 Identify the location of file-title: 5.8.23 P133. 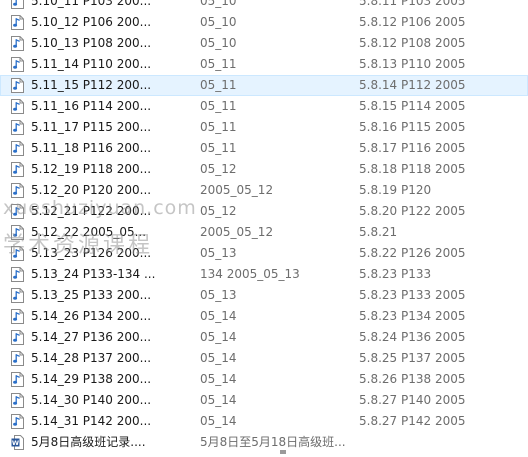
(395, 274).